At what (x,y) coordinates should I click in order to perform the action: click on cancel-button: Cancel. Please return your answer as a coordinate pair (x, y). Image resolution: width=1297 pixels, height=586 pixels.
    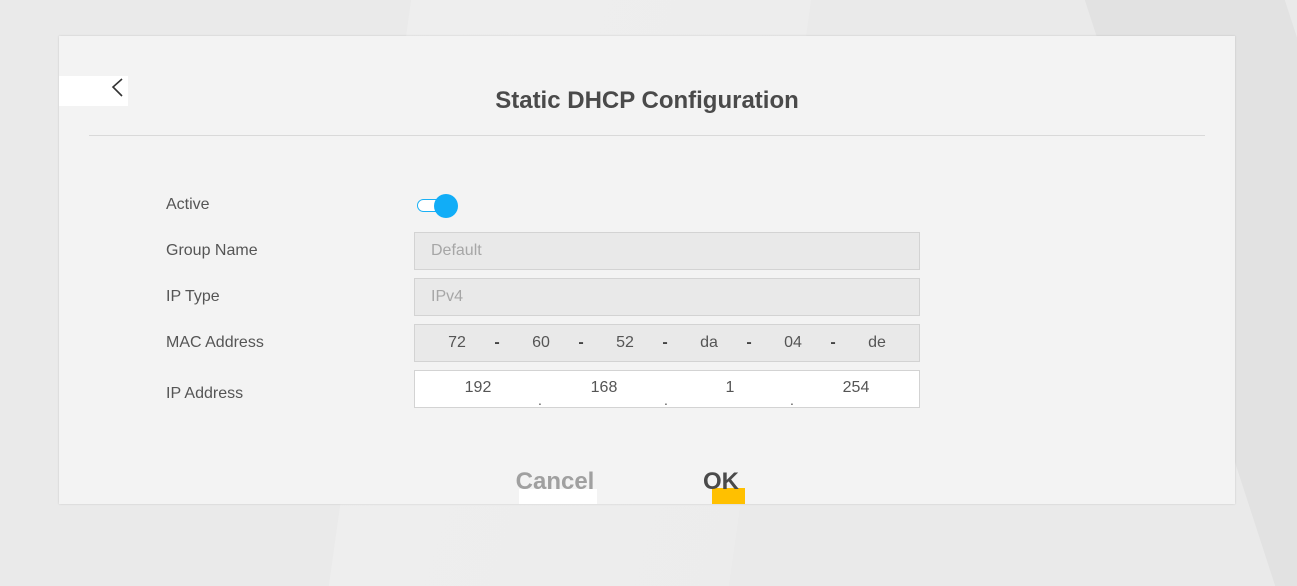
    Looking at the image, I should click on (555, 482).